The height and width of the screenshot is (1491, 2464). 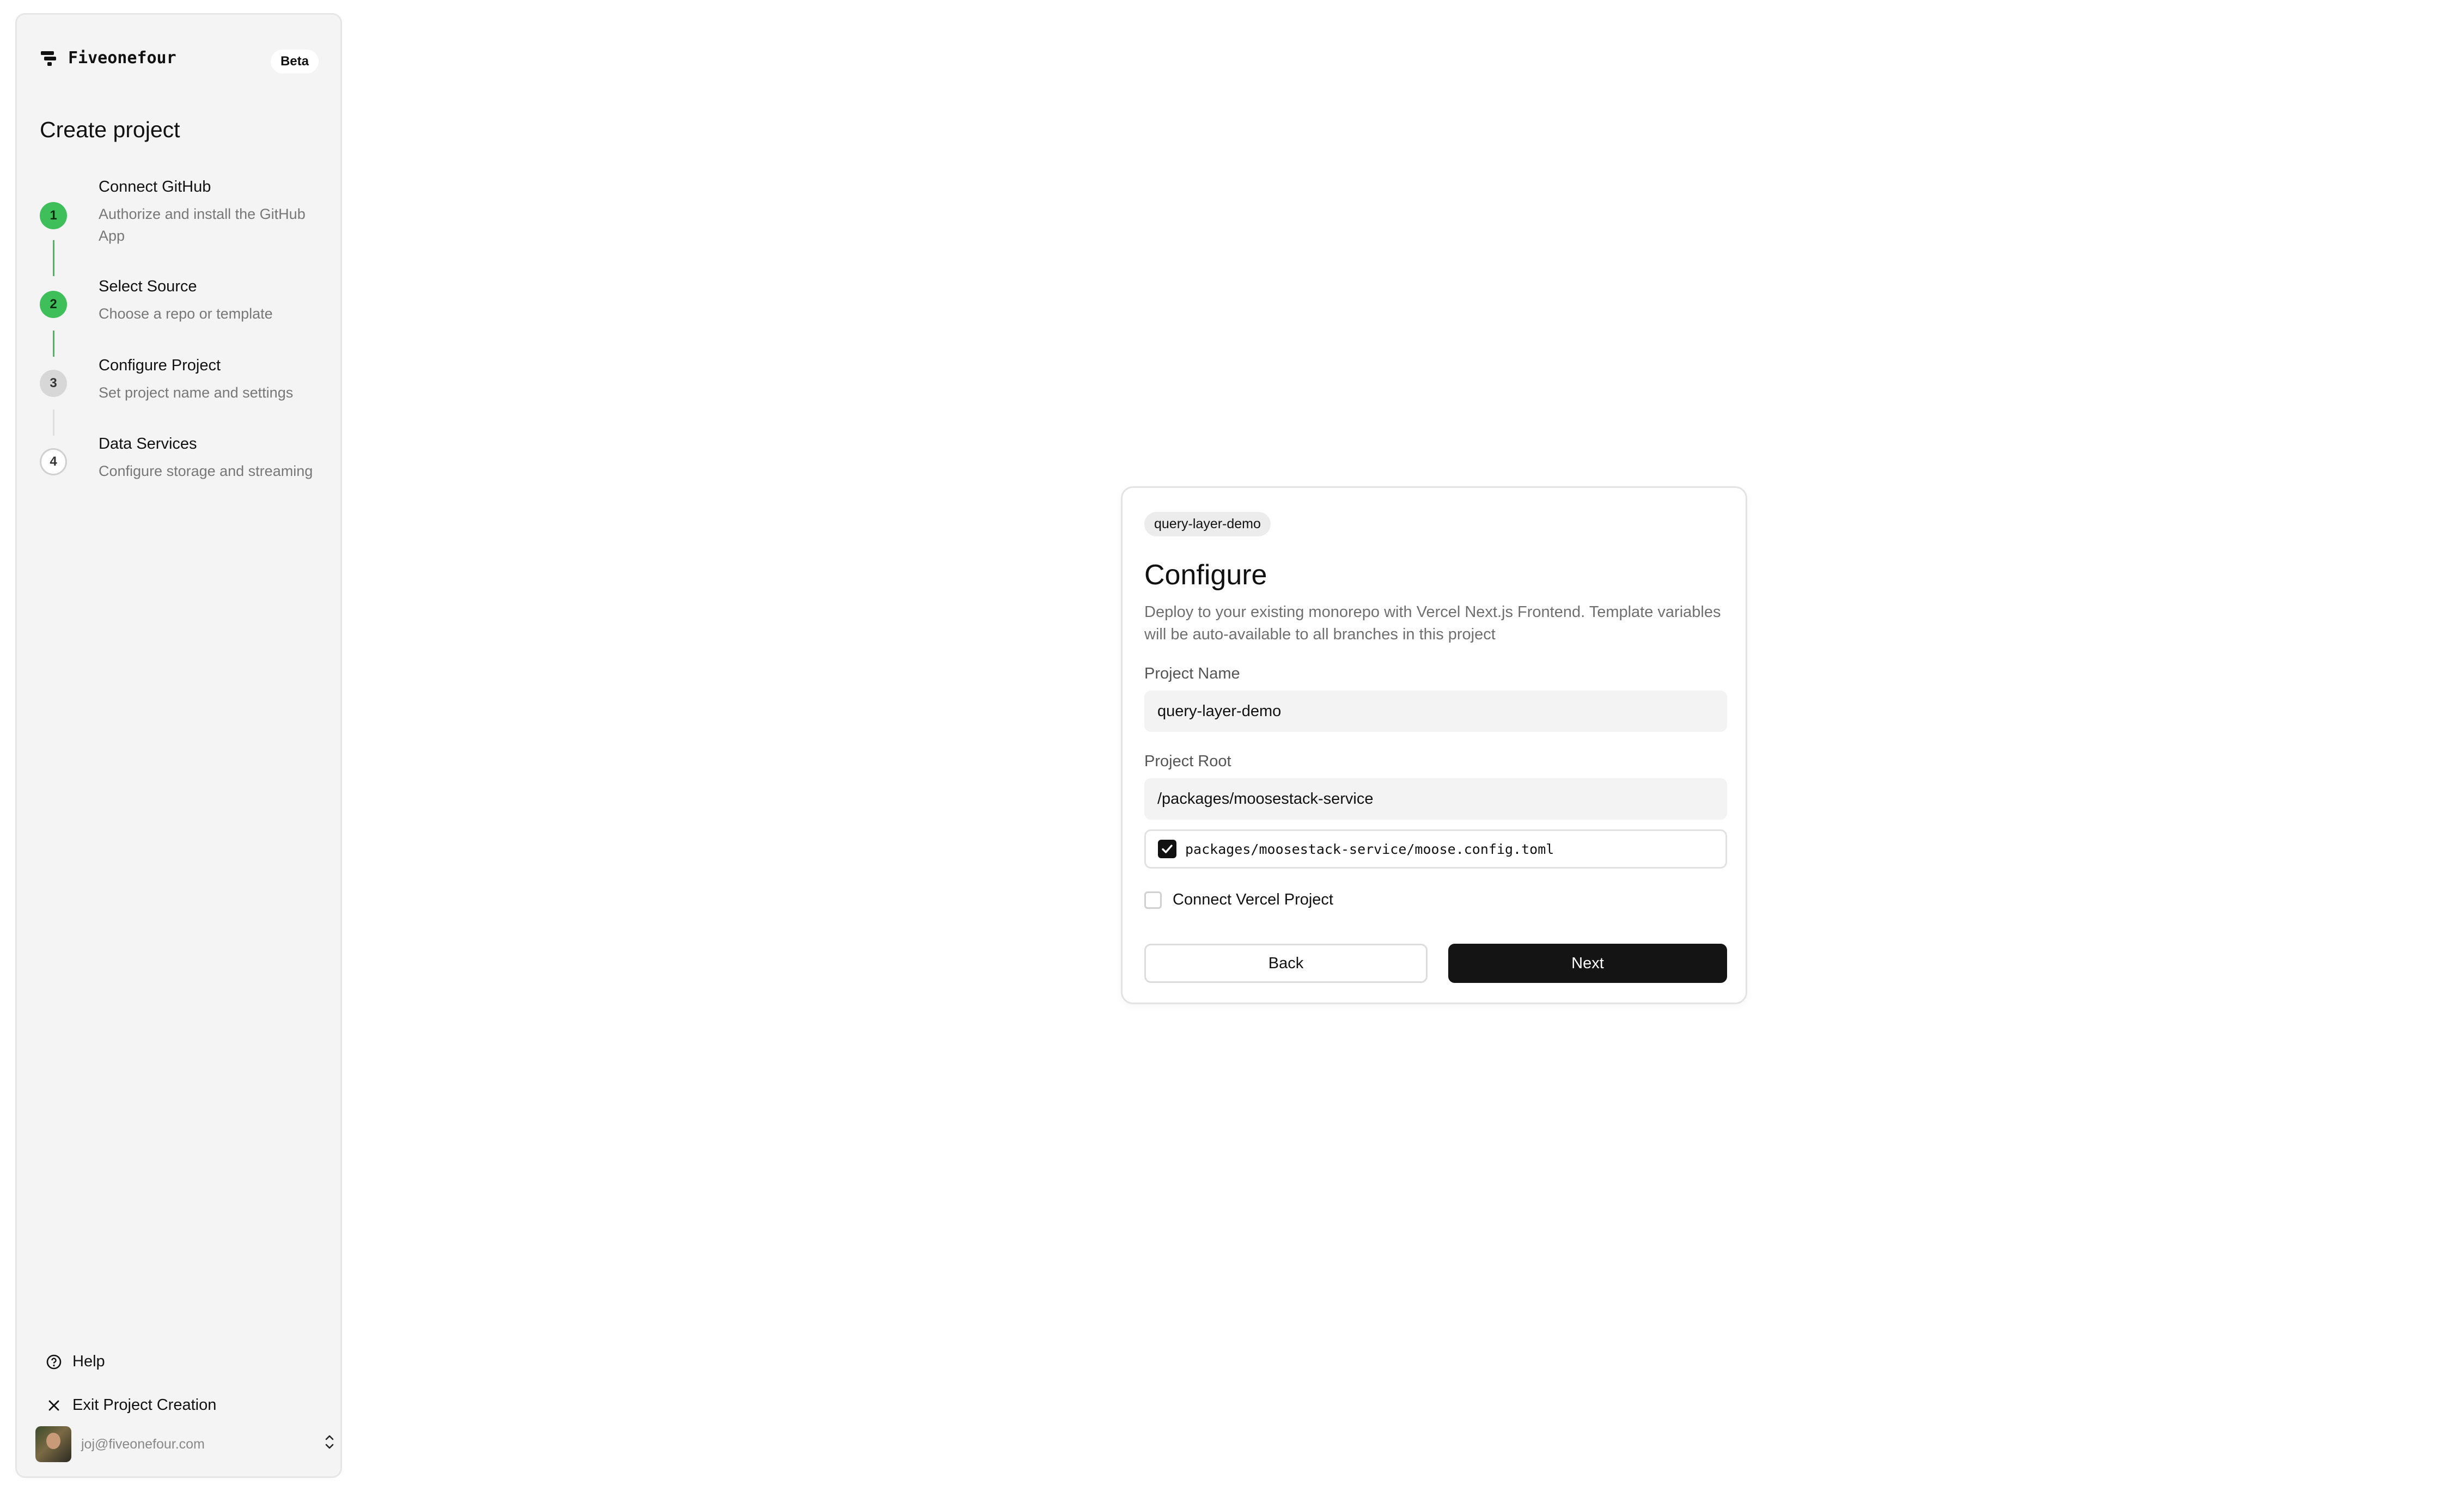 I want to click on beta-badge: Beta, so click(x=294, y=62).